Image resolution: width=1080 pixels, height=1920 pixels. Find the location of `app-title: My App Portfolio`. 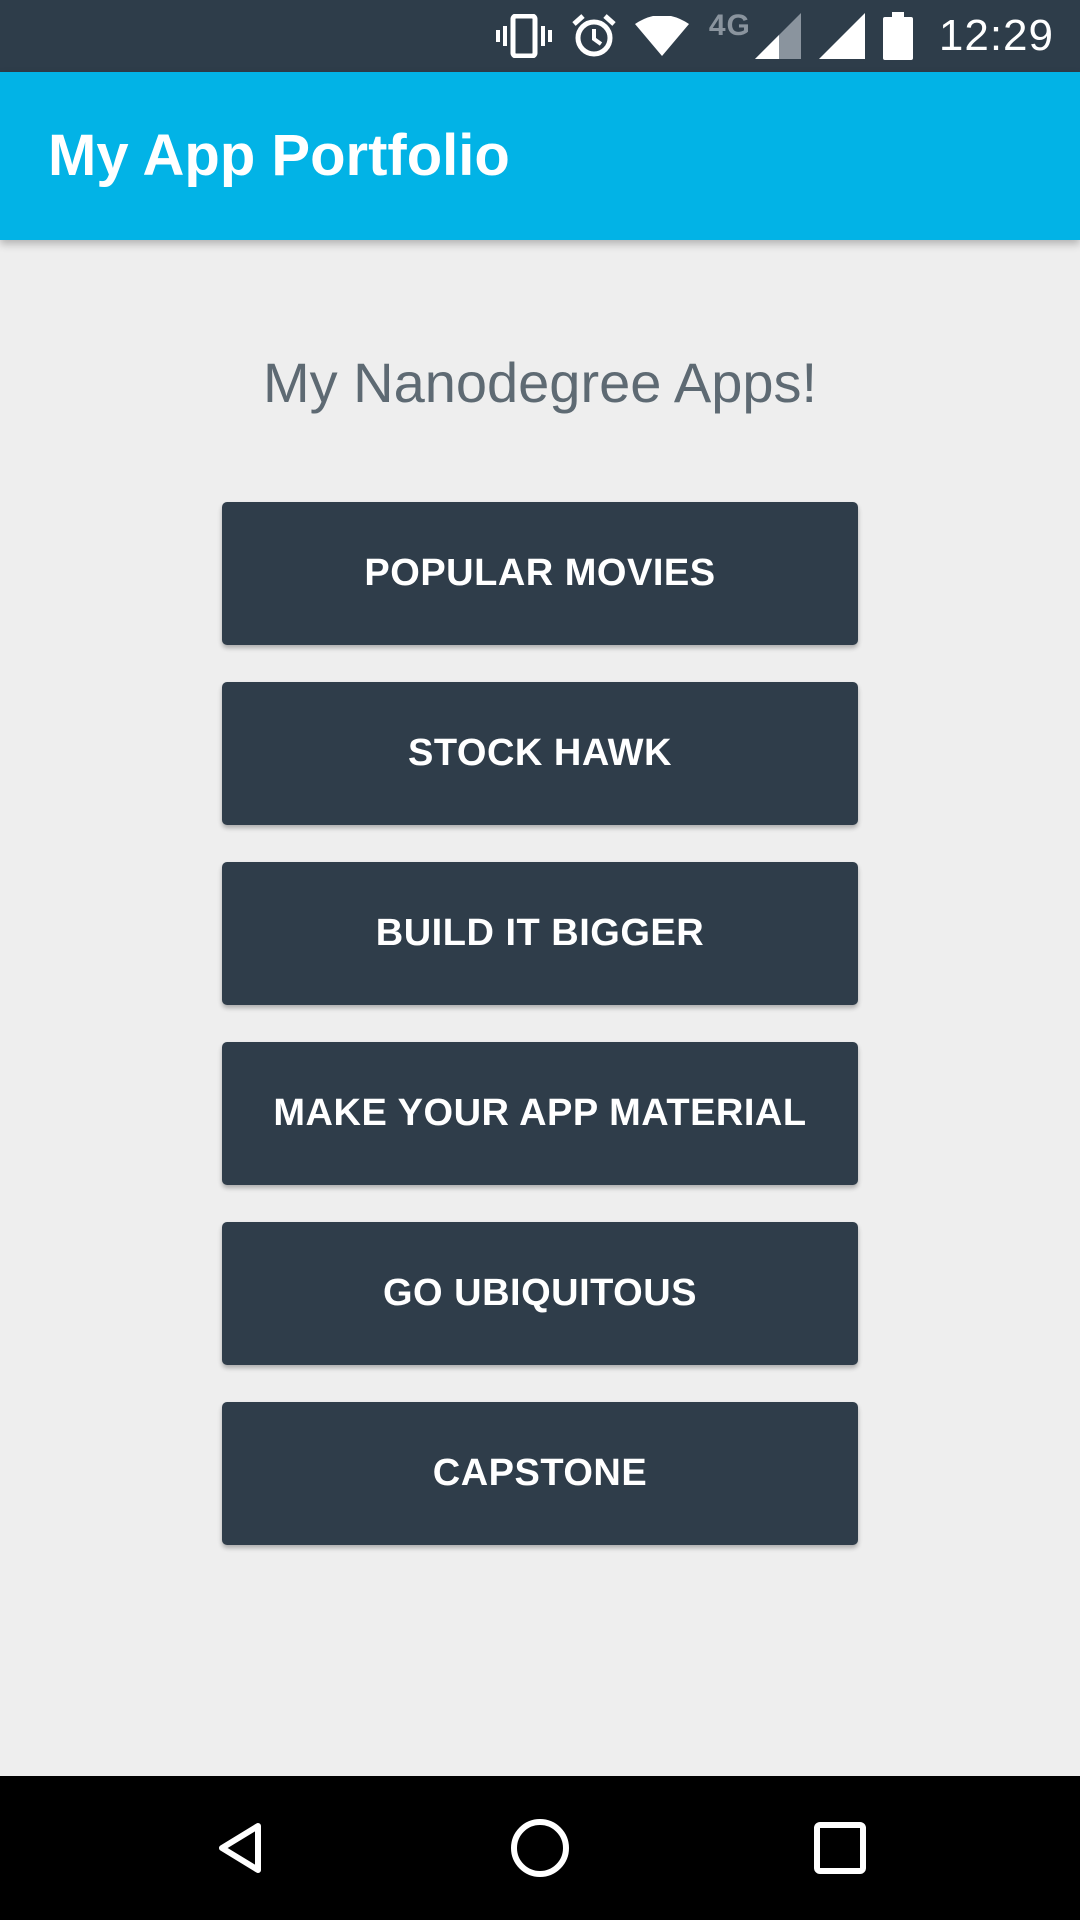

app-title: My App Portfolio is located at coordinates (279, 155).